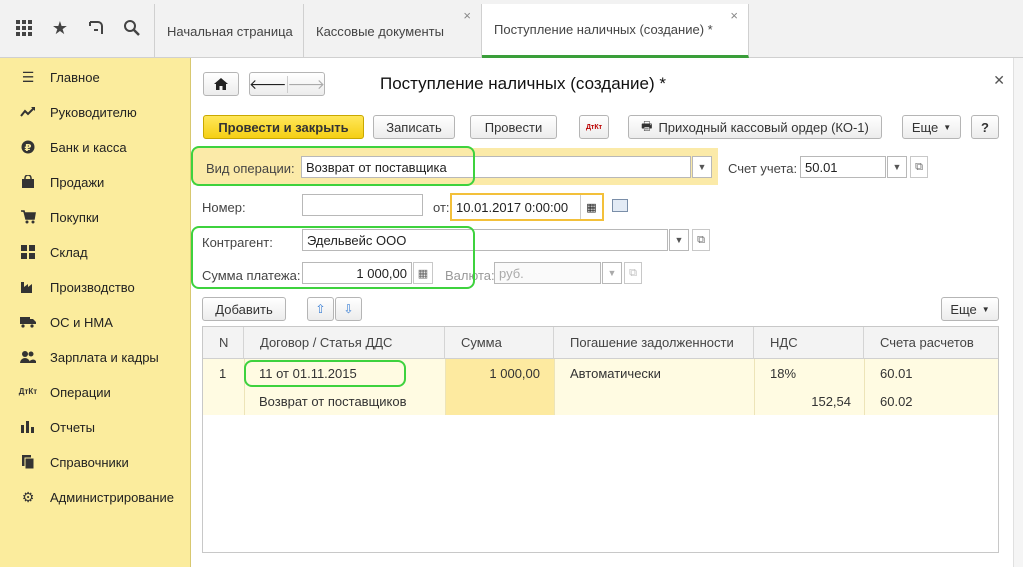  What do you see at coordinates (512, 207) in the screenshot?
I see `date-value: 10.01.2017 0:00:00` at bounding box center [512, 207].